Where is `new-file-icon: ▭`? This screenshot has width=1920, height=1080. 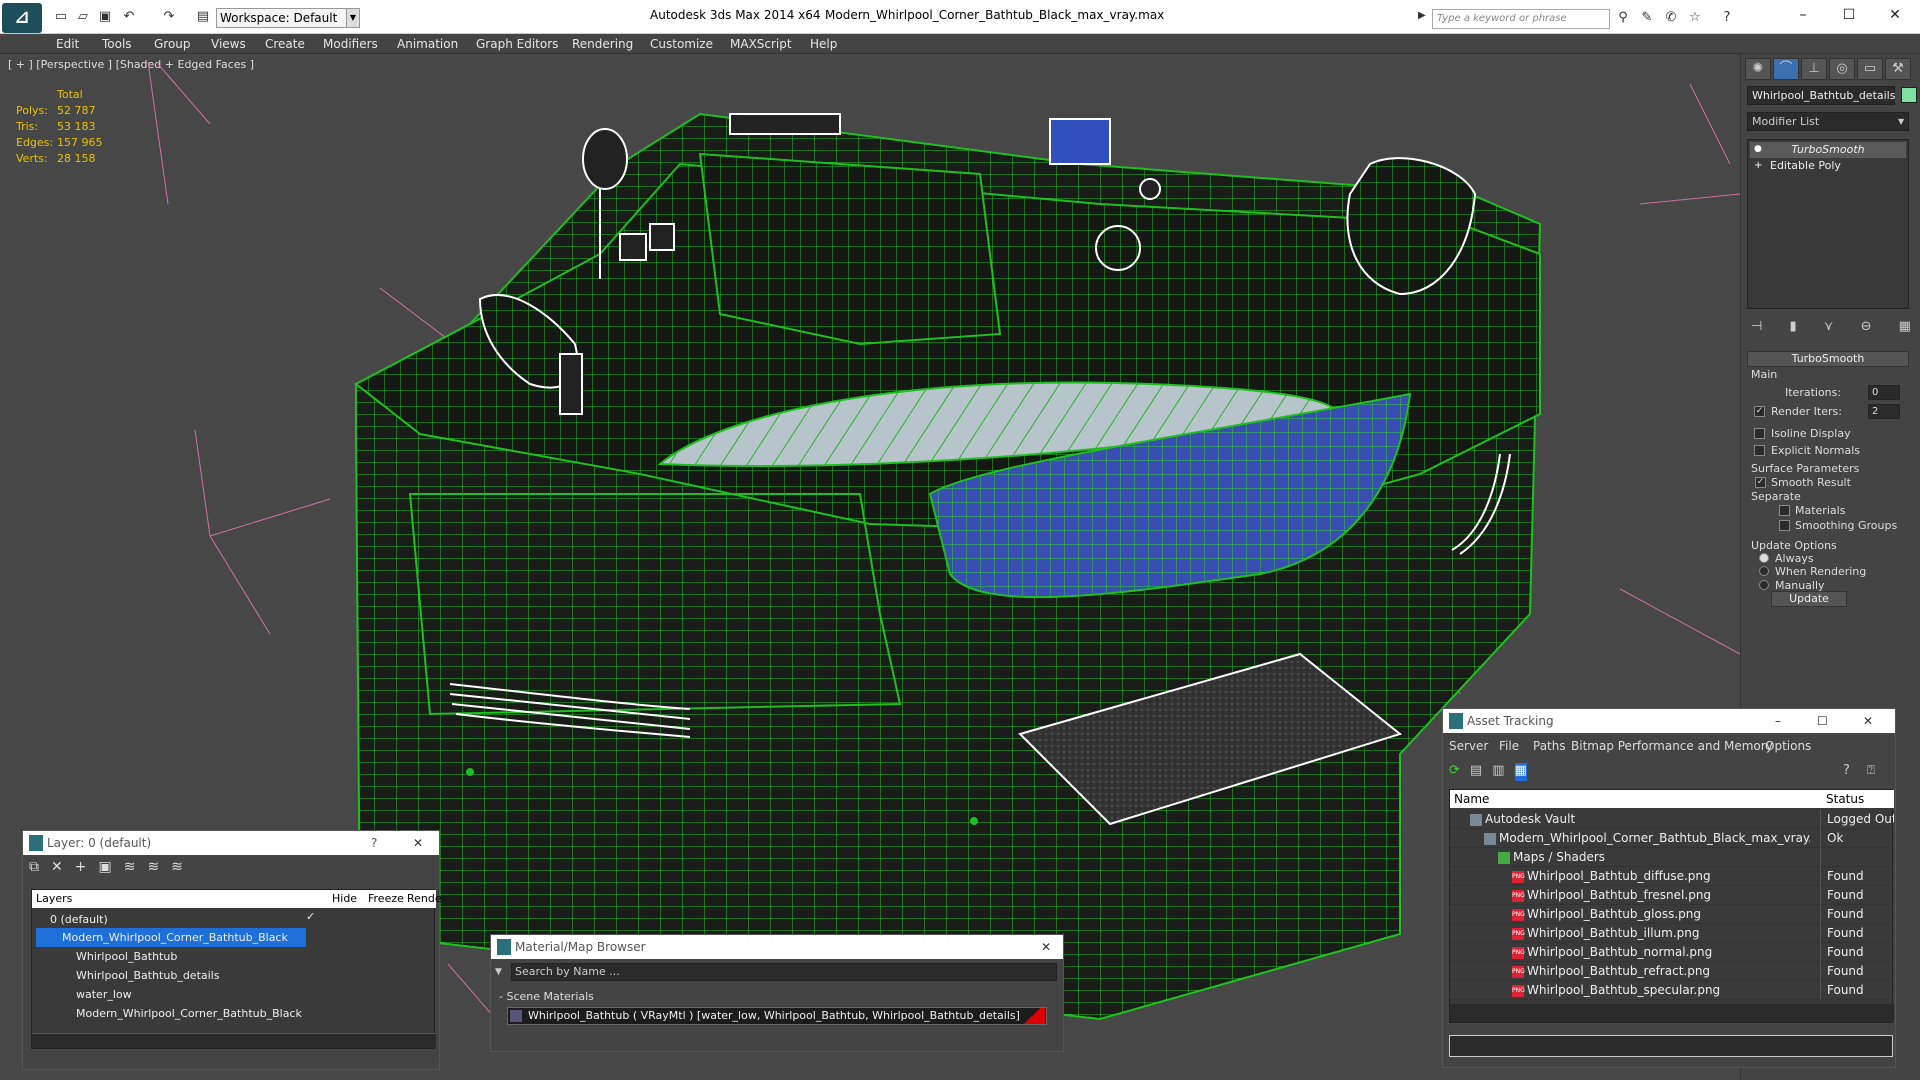
new-file-icon: ▭ is located at coordinates (61, 17).